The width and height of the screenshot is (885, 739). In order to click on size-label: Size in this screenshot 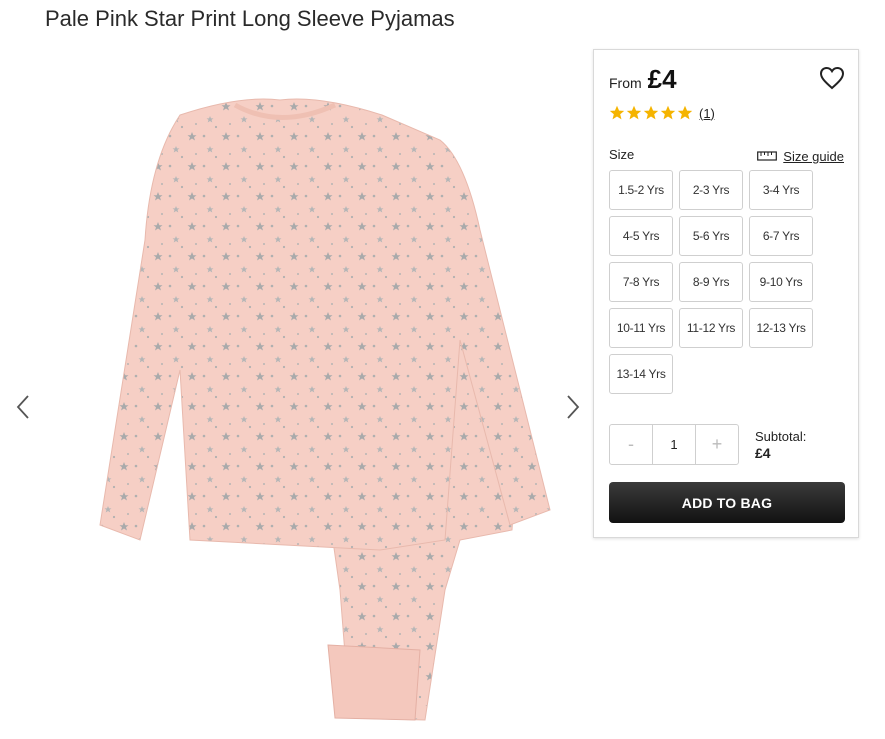, I will do `click(622, 154)`.